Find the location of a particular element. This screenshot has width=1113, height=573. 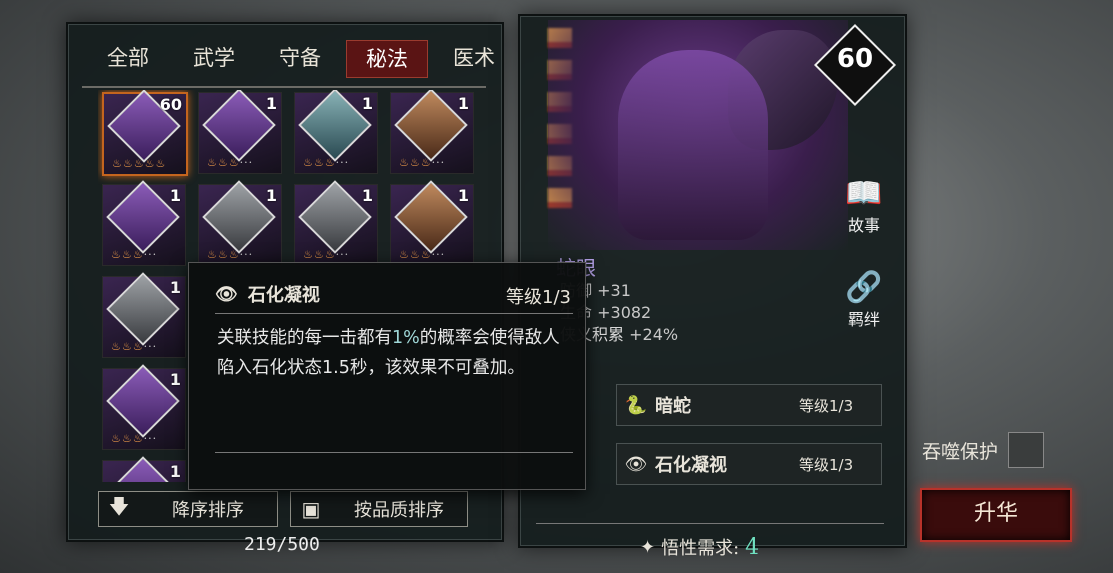

inventory-capacity: 219/500 is located at coordinates (282, 544).